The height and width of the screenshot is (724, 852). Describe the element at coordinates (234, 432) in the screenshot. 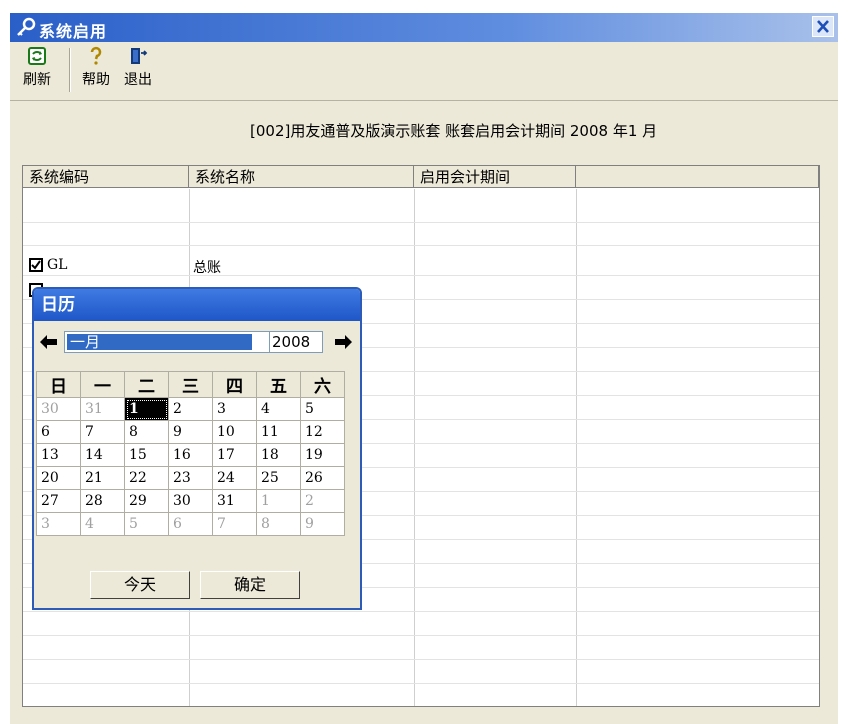

I see `day-cell: 10` at that location.